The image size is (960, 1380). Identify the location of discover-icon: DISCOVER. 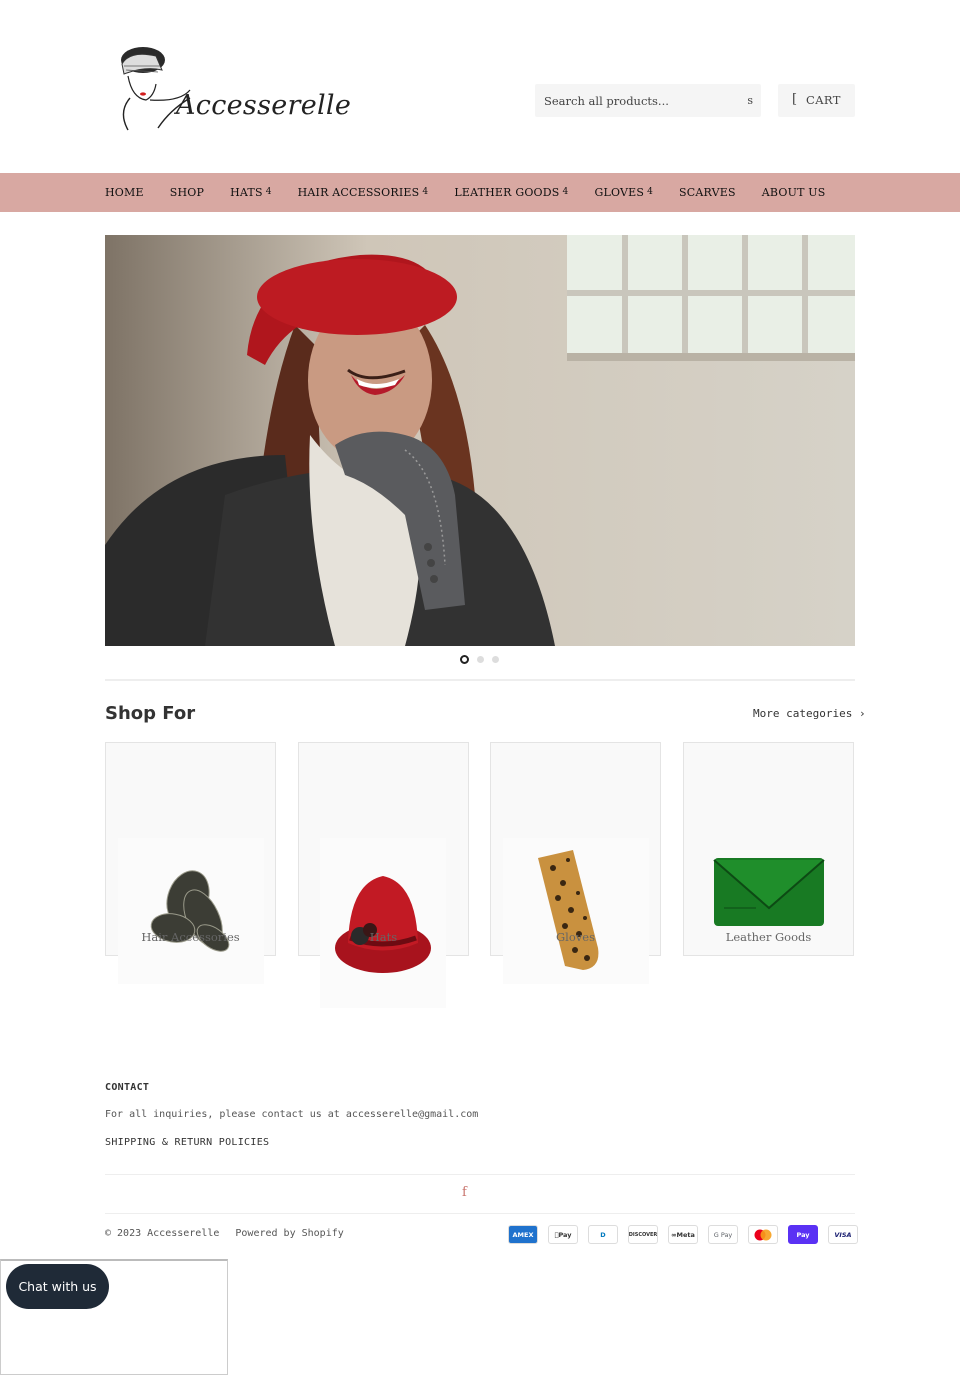
(643, 1234).